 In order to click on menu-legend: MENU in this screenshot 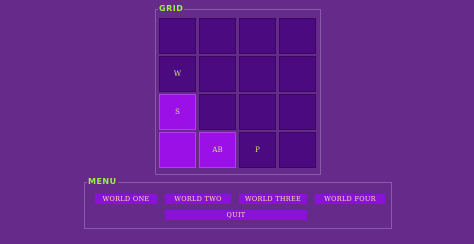, I will do `click(102, 182)`.